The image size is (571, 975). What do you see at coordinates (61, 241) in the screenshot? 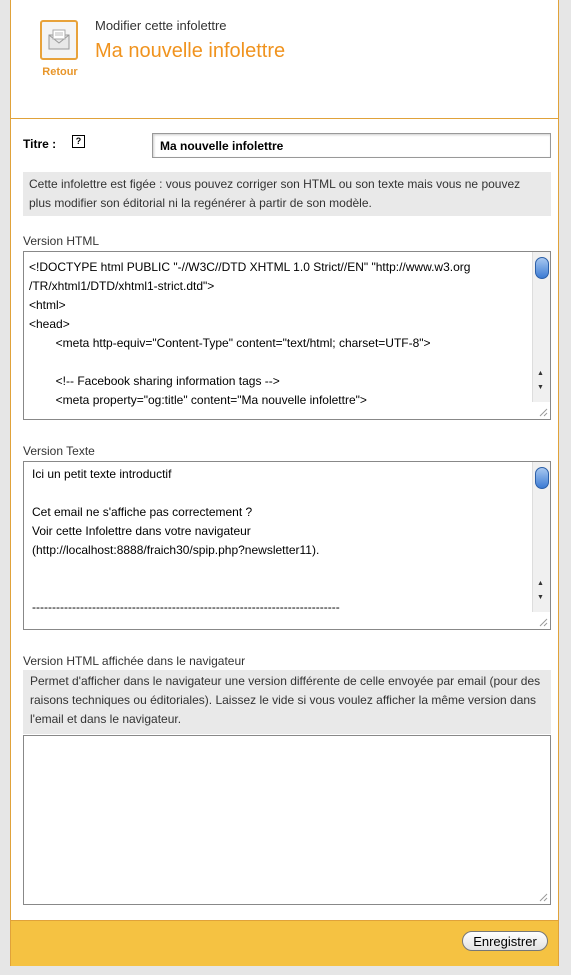
I see `html-version-label: Version HTML` at bounding box center [61, 241].